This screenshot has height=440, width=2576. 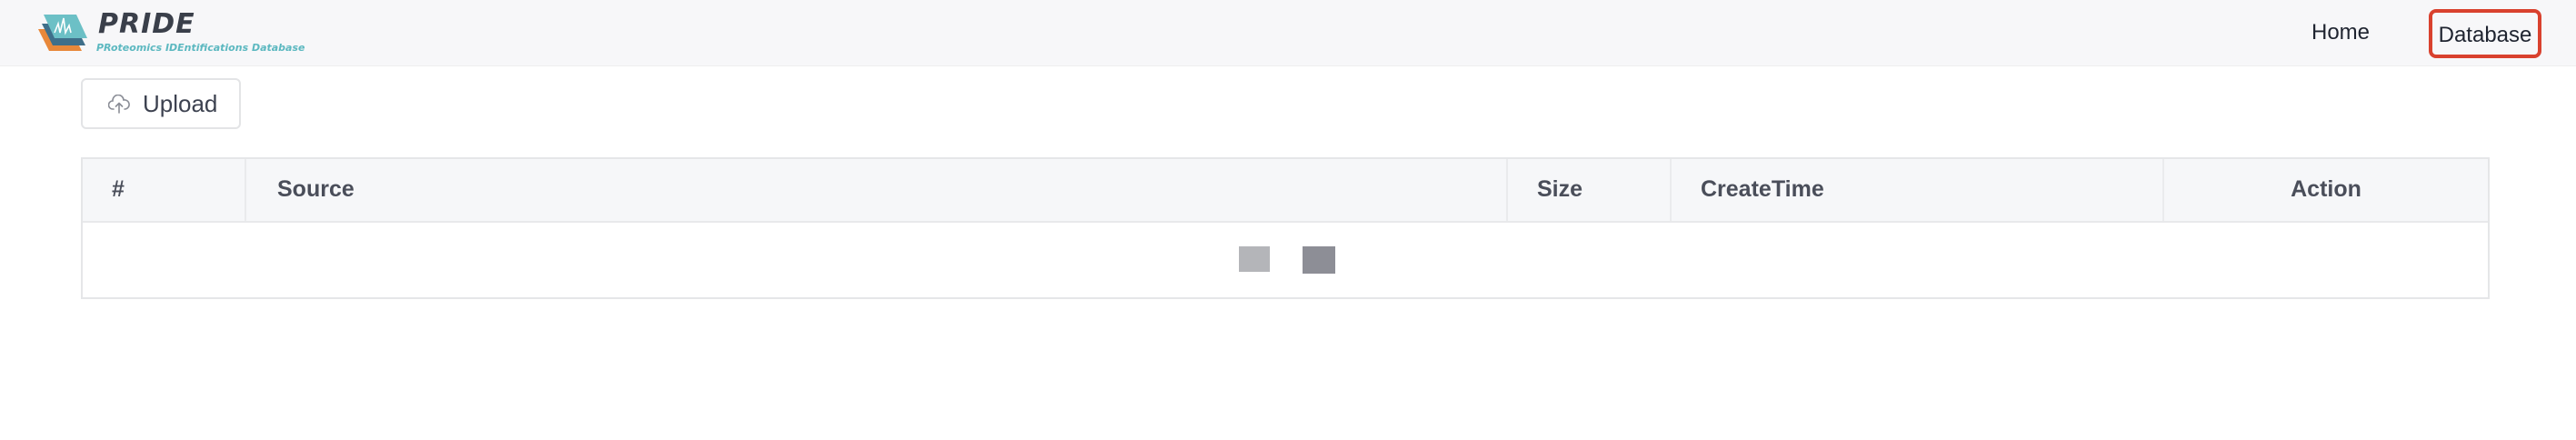 I want to click on column-header-index: #, so click(x=119, y=190).